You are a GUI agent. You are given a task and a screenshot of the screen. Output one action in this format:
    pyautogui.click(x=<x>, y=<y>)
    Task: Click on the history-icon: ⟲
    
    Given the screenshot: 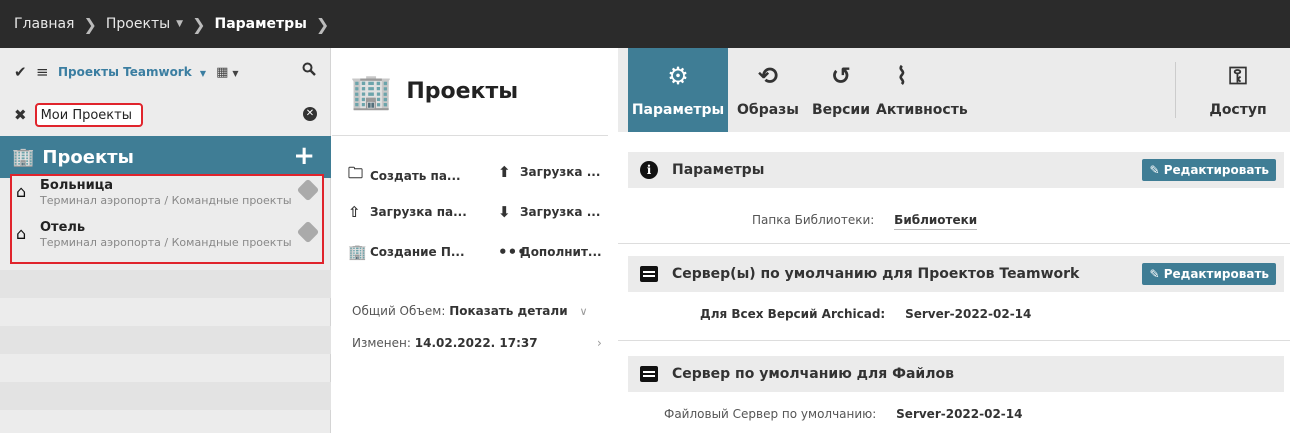 What is the action you would take?
    pyautogui.click(x=768, y=76)
    